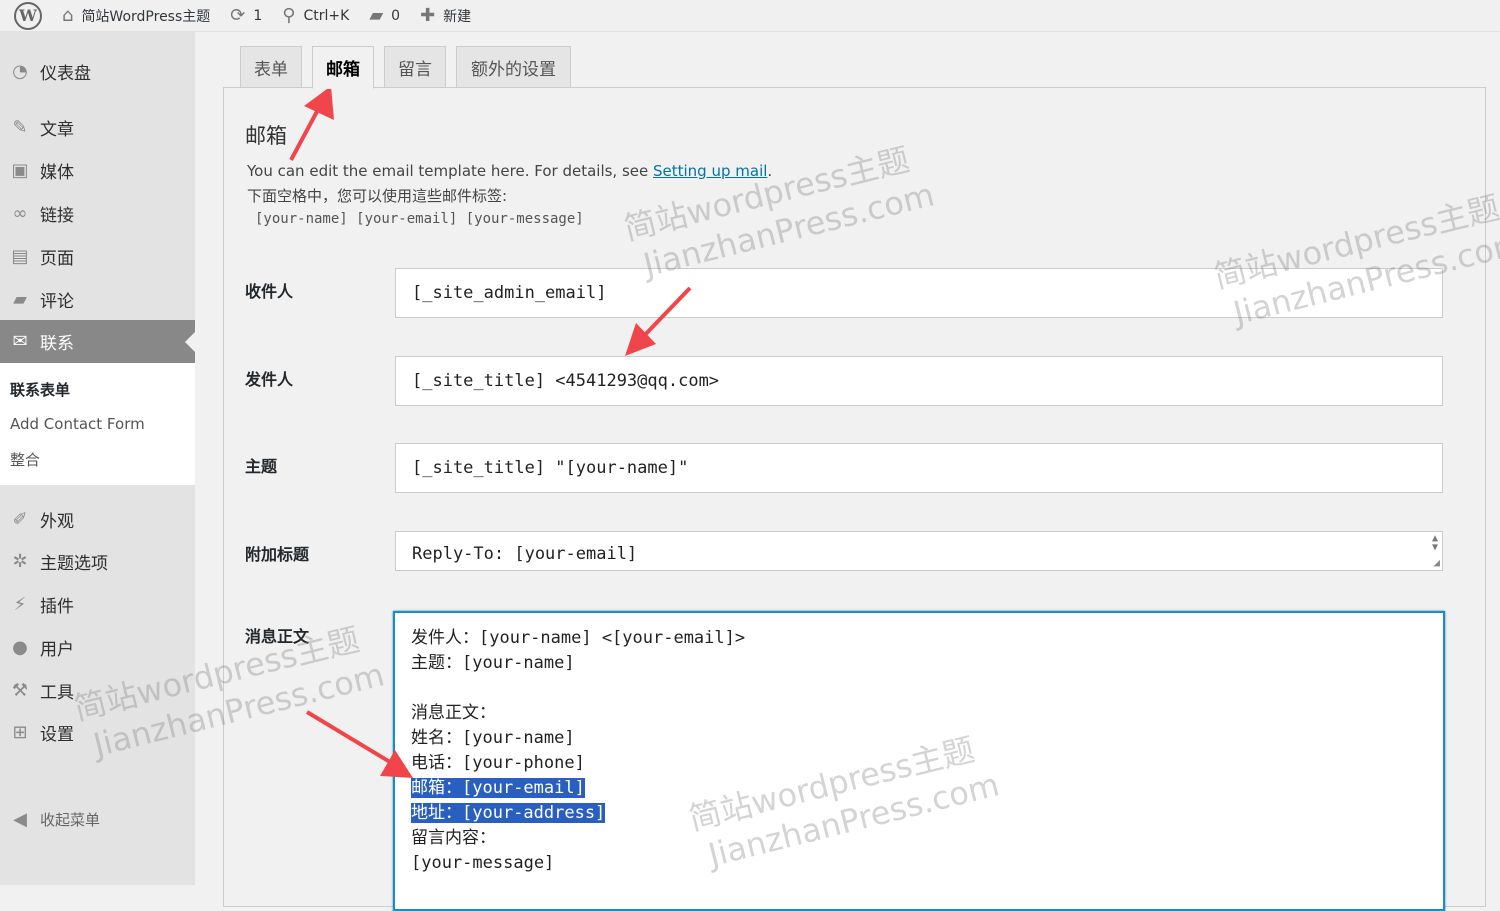  Describe the element at coordinates (97, 519) in the screenshot. I see `menu-appearance: ✐ 外观` at that location.